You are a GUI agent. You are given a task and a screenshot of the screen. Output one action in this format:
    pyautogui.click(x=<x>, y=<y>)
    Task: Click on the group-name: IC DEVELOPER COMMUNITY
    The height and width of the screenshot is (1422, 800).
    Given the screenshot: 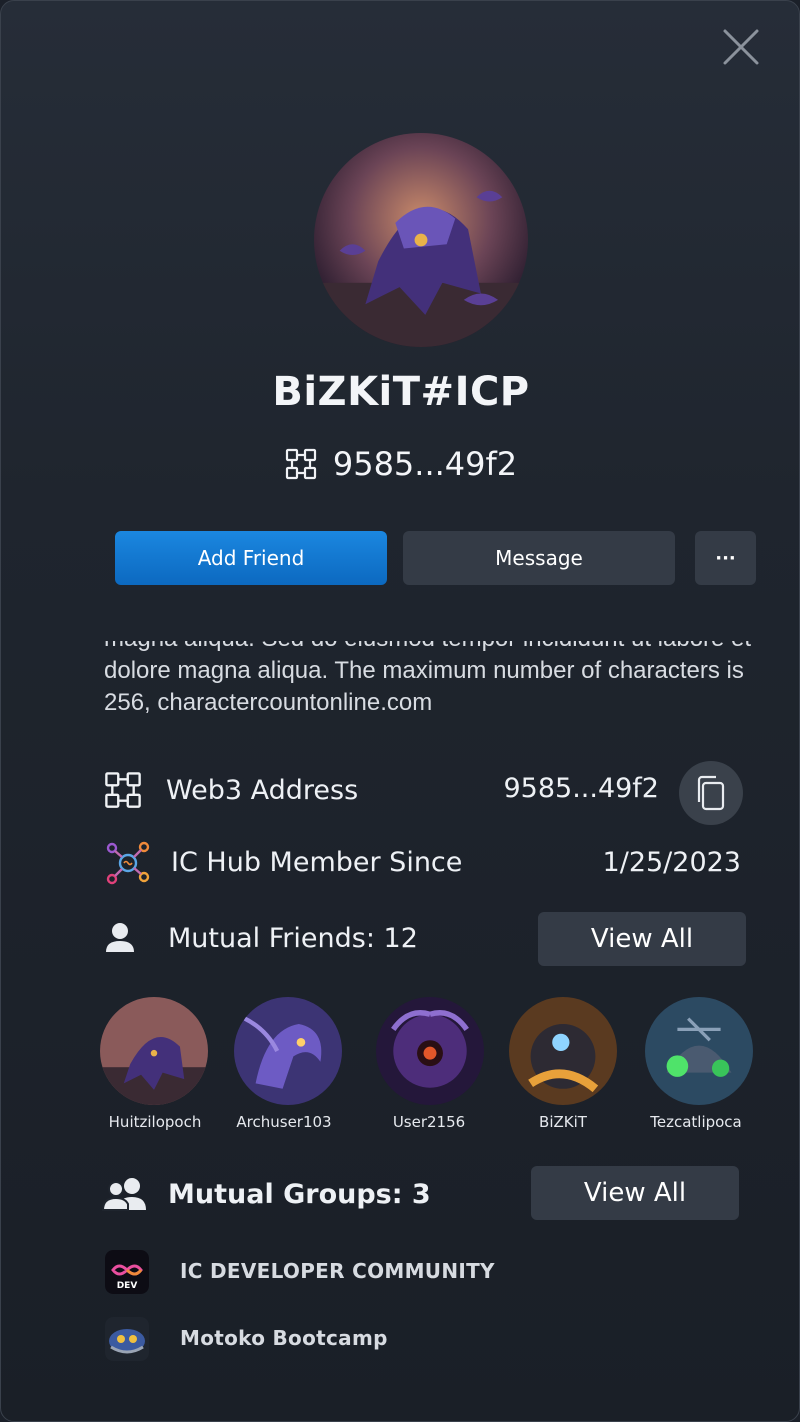 What is the action you would take?
    pyautogui.click(x=337, y=1271)
    